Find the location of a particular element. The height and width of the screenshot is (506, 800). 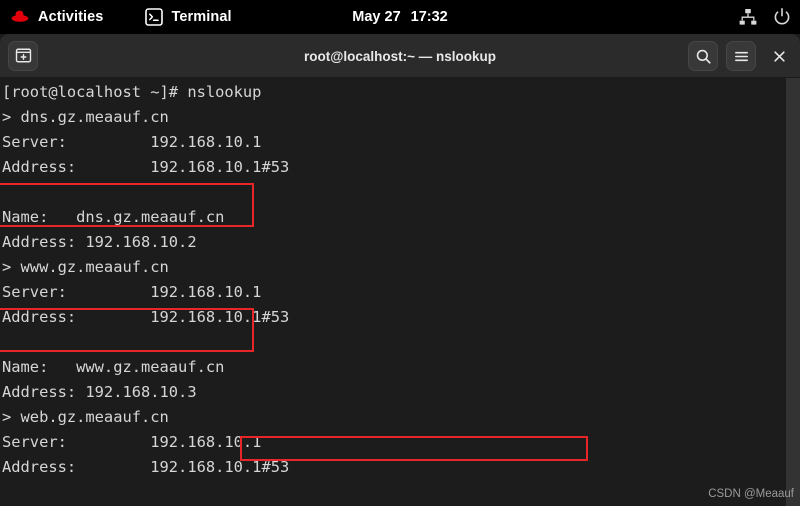

close-button is located at coordinates (779, 56).